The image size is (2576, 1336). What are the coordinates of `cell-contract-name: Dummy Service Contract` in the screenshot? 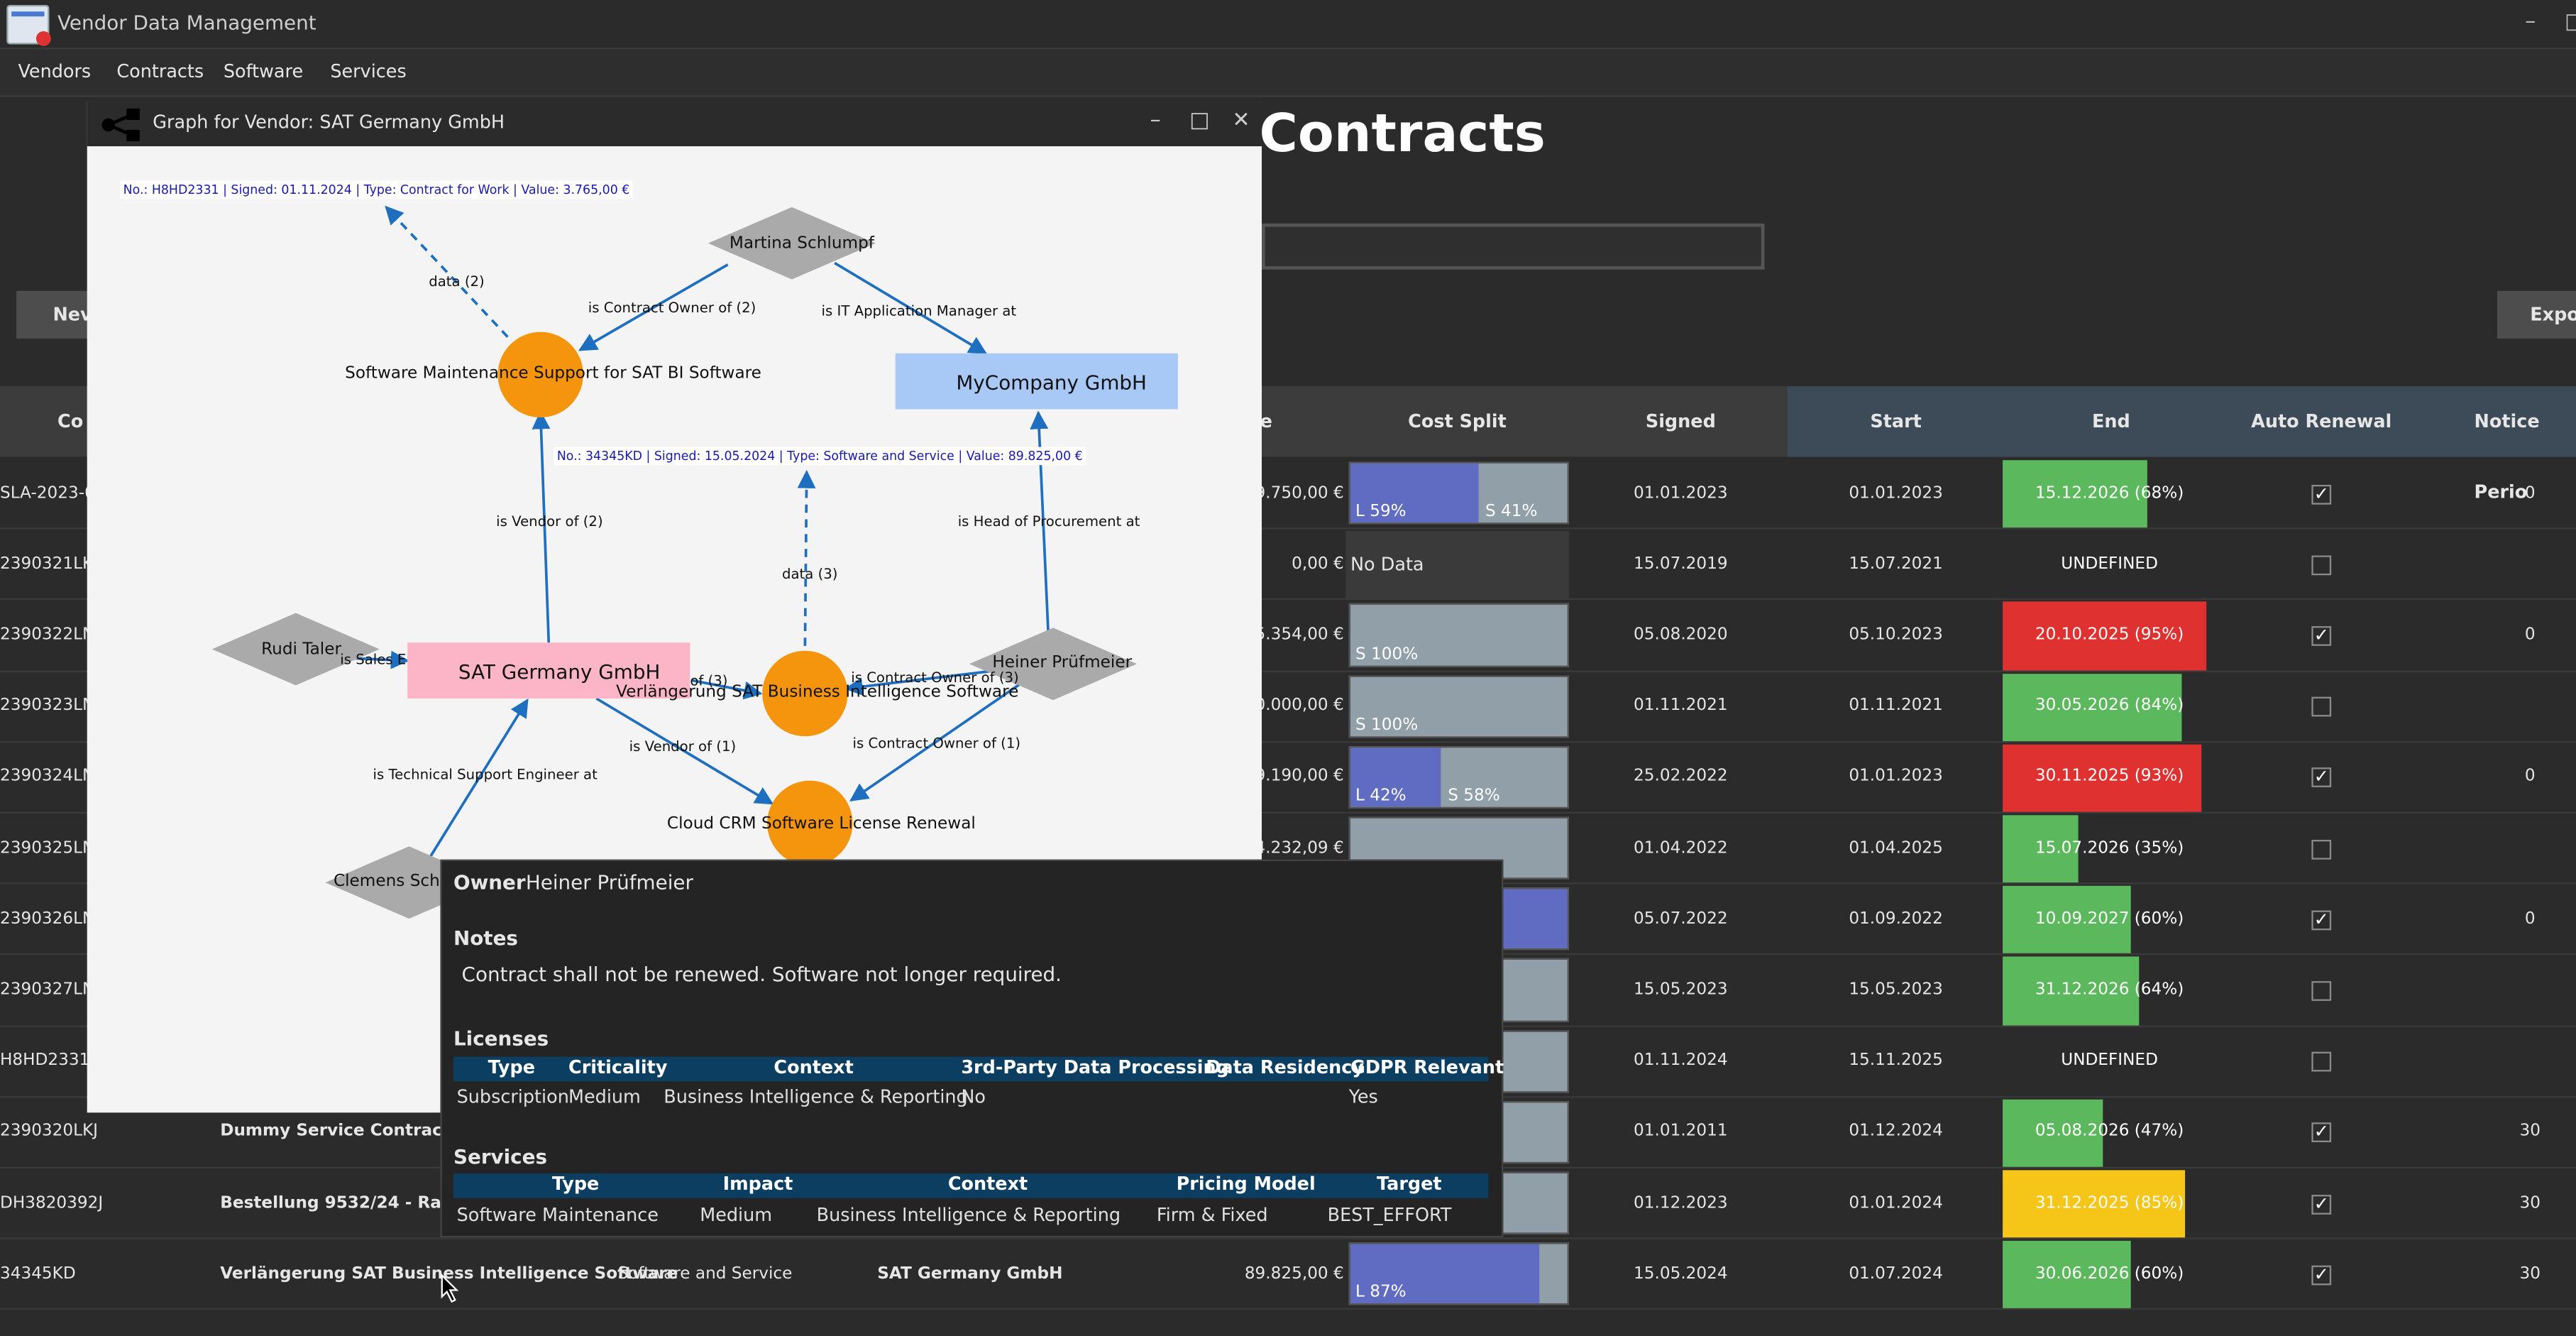 It's located at (335, 1132).